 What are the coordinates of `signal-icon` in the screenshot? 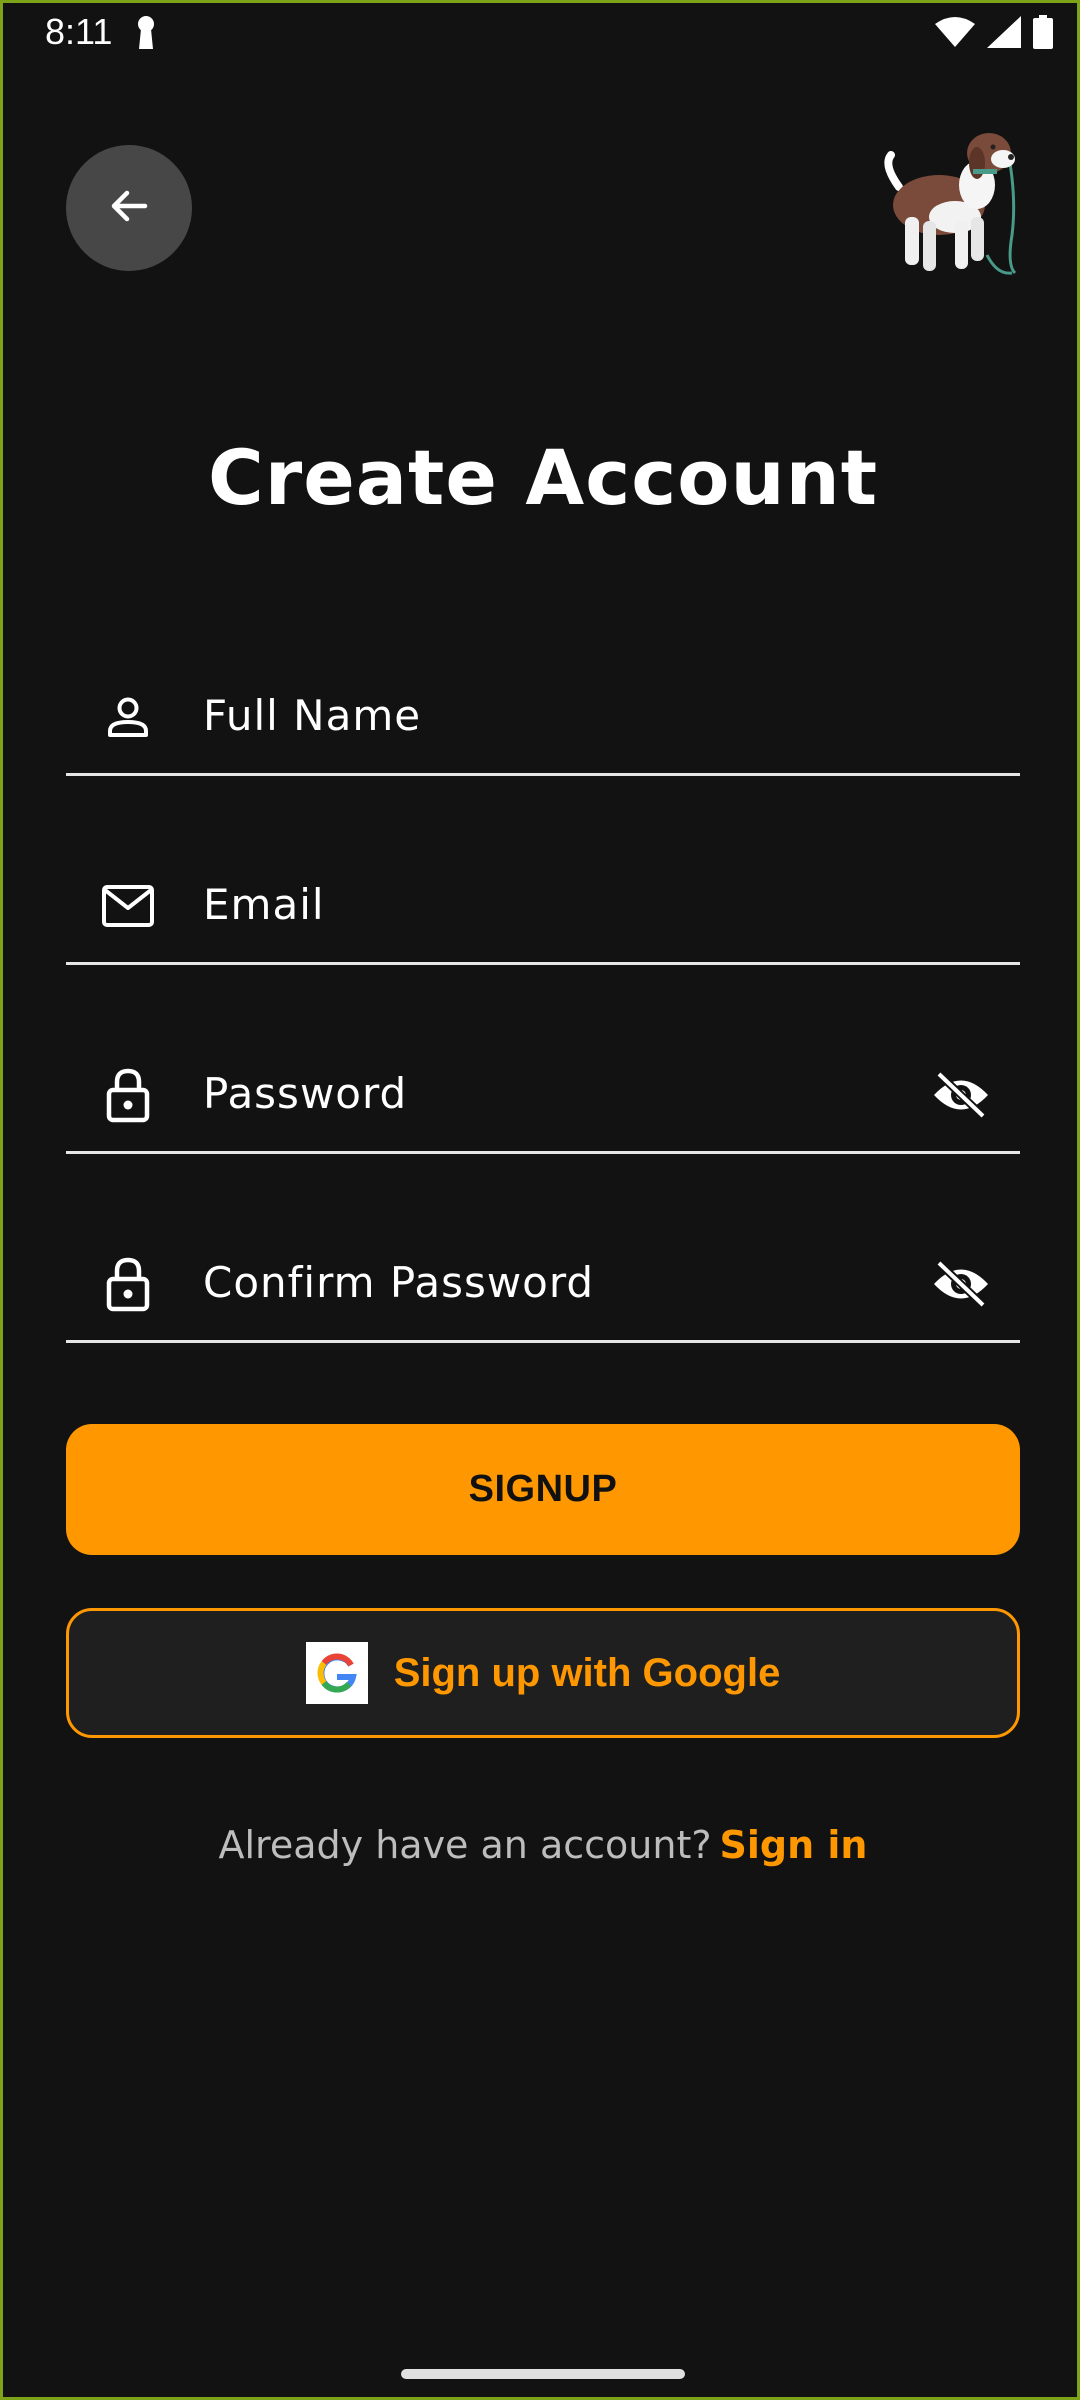 It's located at (1004, 34).